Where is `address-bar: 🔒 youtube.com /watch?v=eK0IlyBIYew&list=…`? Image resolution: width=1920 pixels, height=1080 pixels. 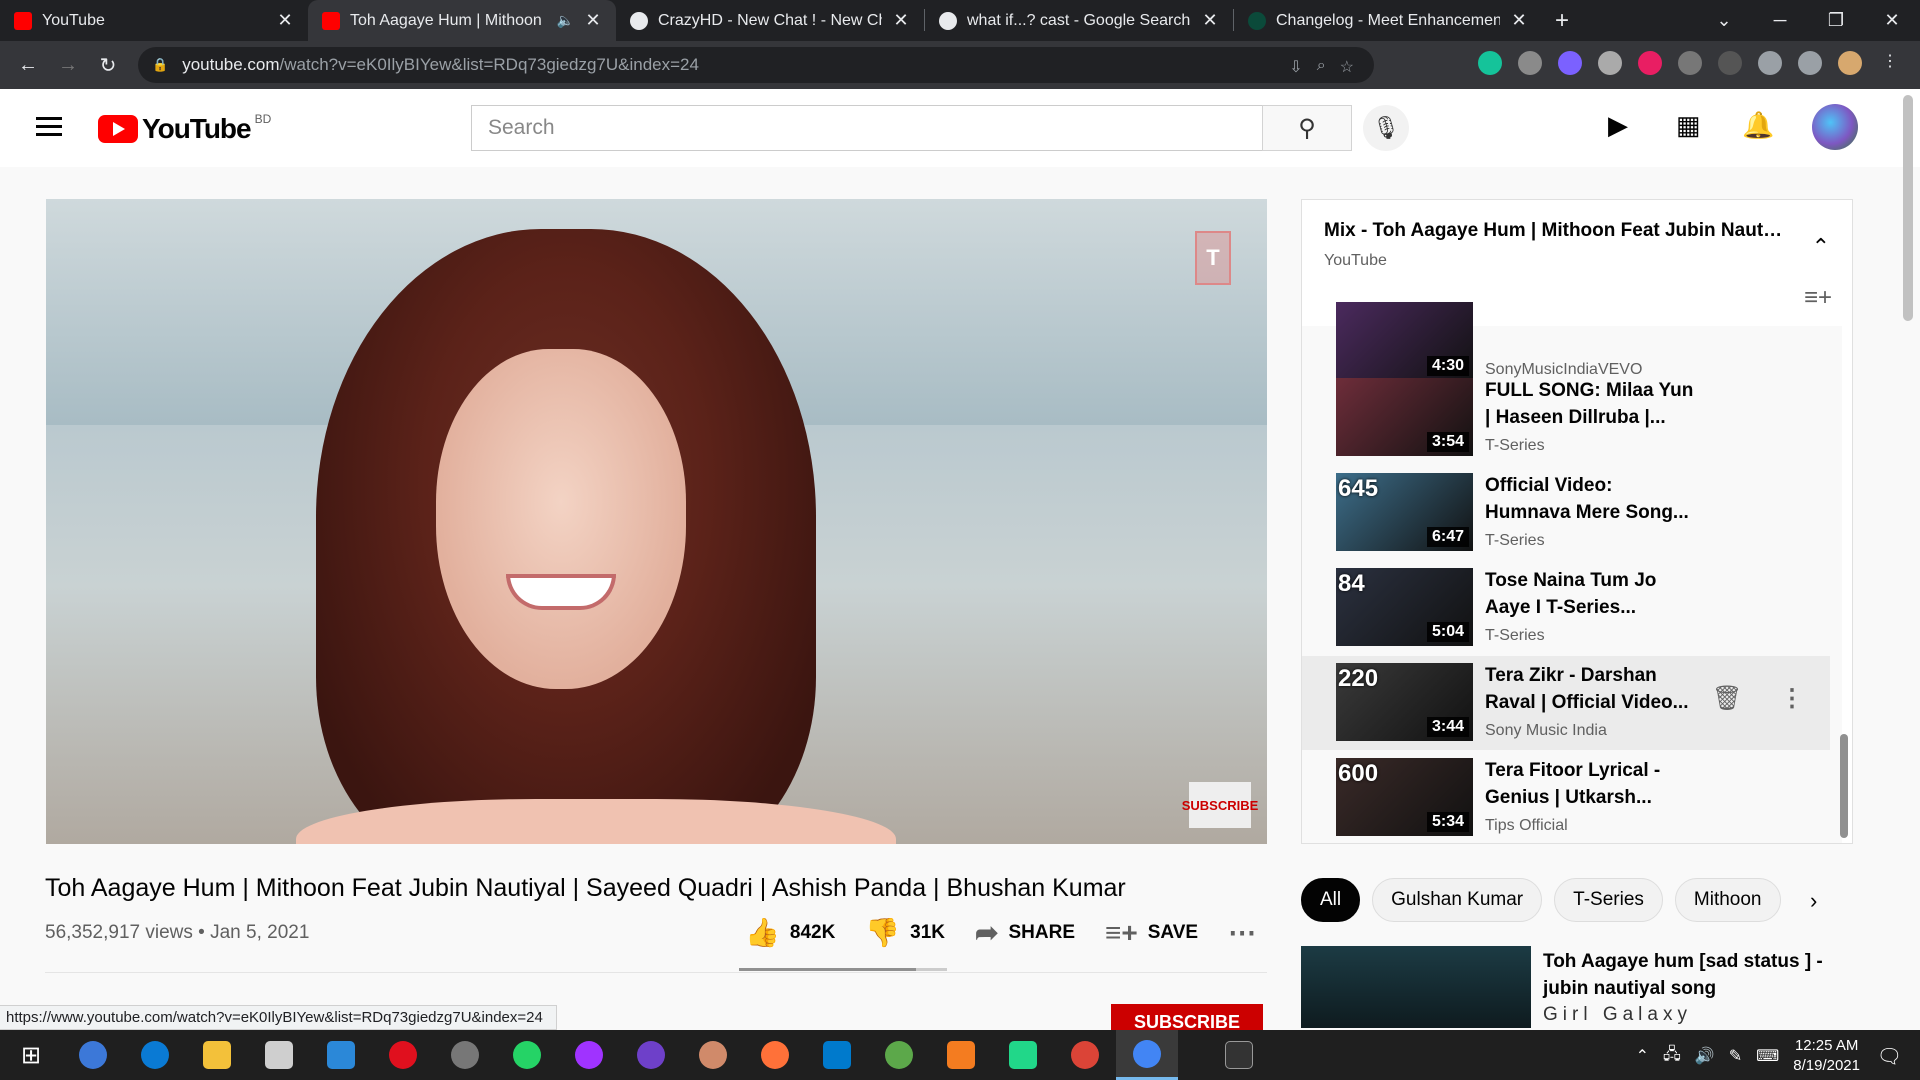 address-bar: 🔒 youtube.com /watch?v=eK0IlyBIYew&list=… is located at coordinates (756, 65).